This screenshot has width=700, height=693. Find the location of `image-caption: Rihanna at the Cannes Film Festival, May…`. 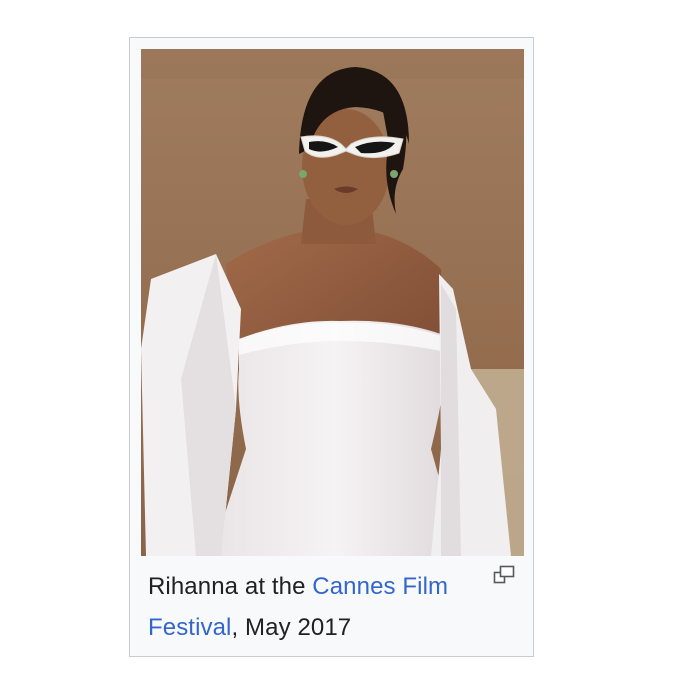

image-caption: Rihanna at the Cannes Film Festival, May… is located at coordinates (313, 607).